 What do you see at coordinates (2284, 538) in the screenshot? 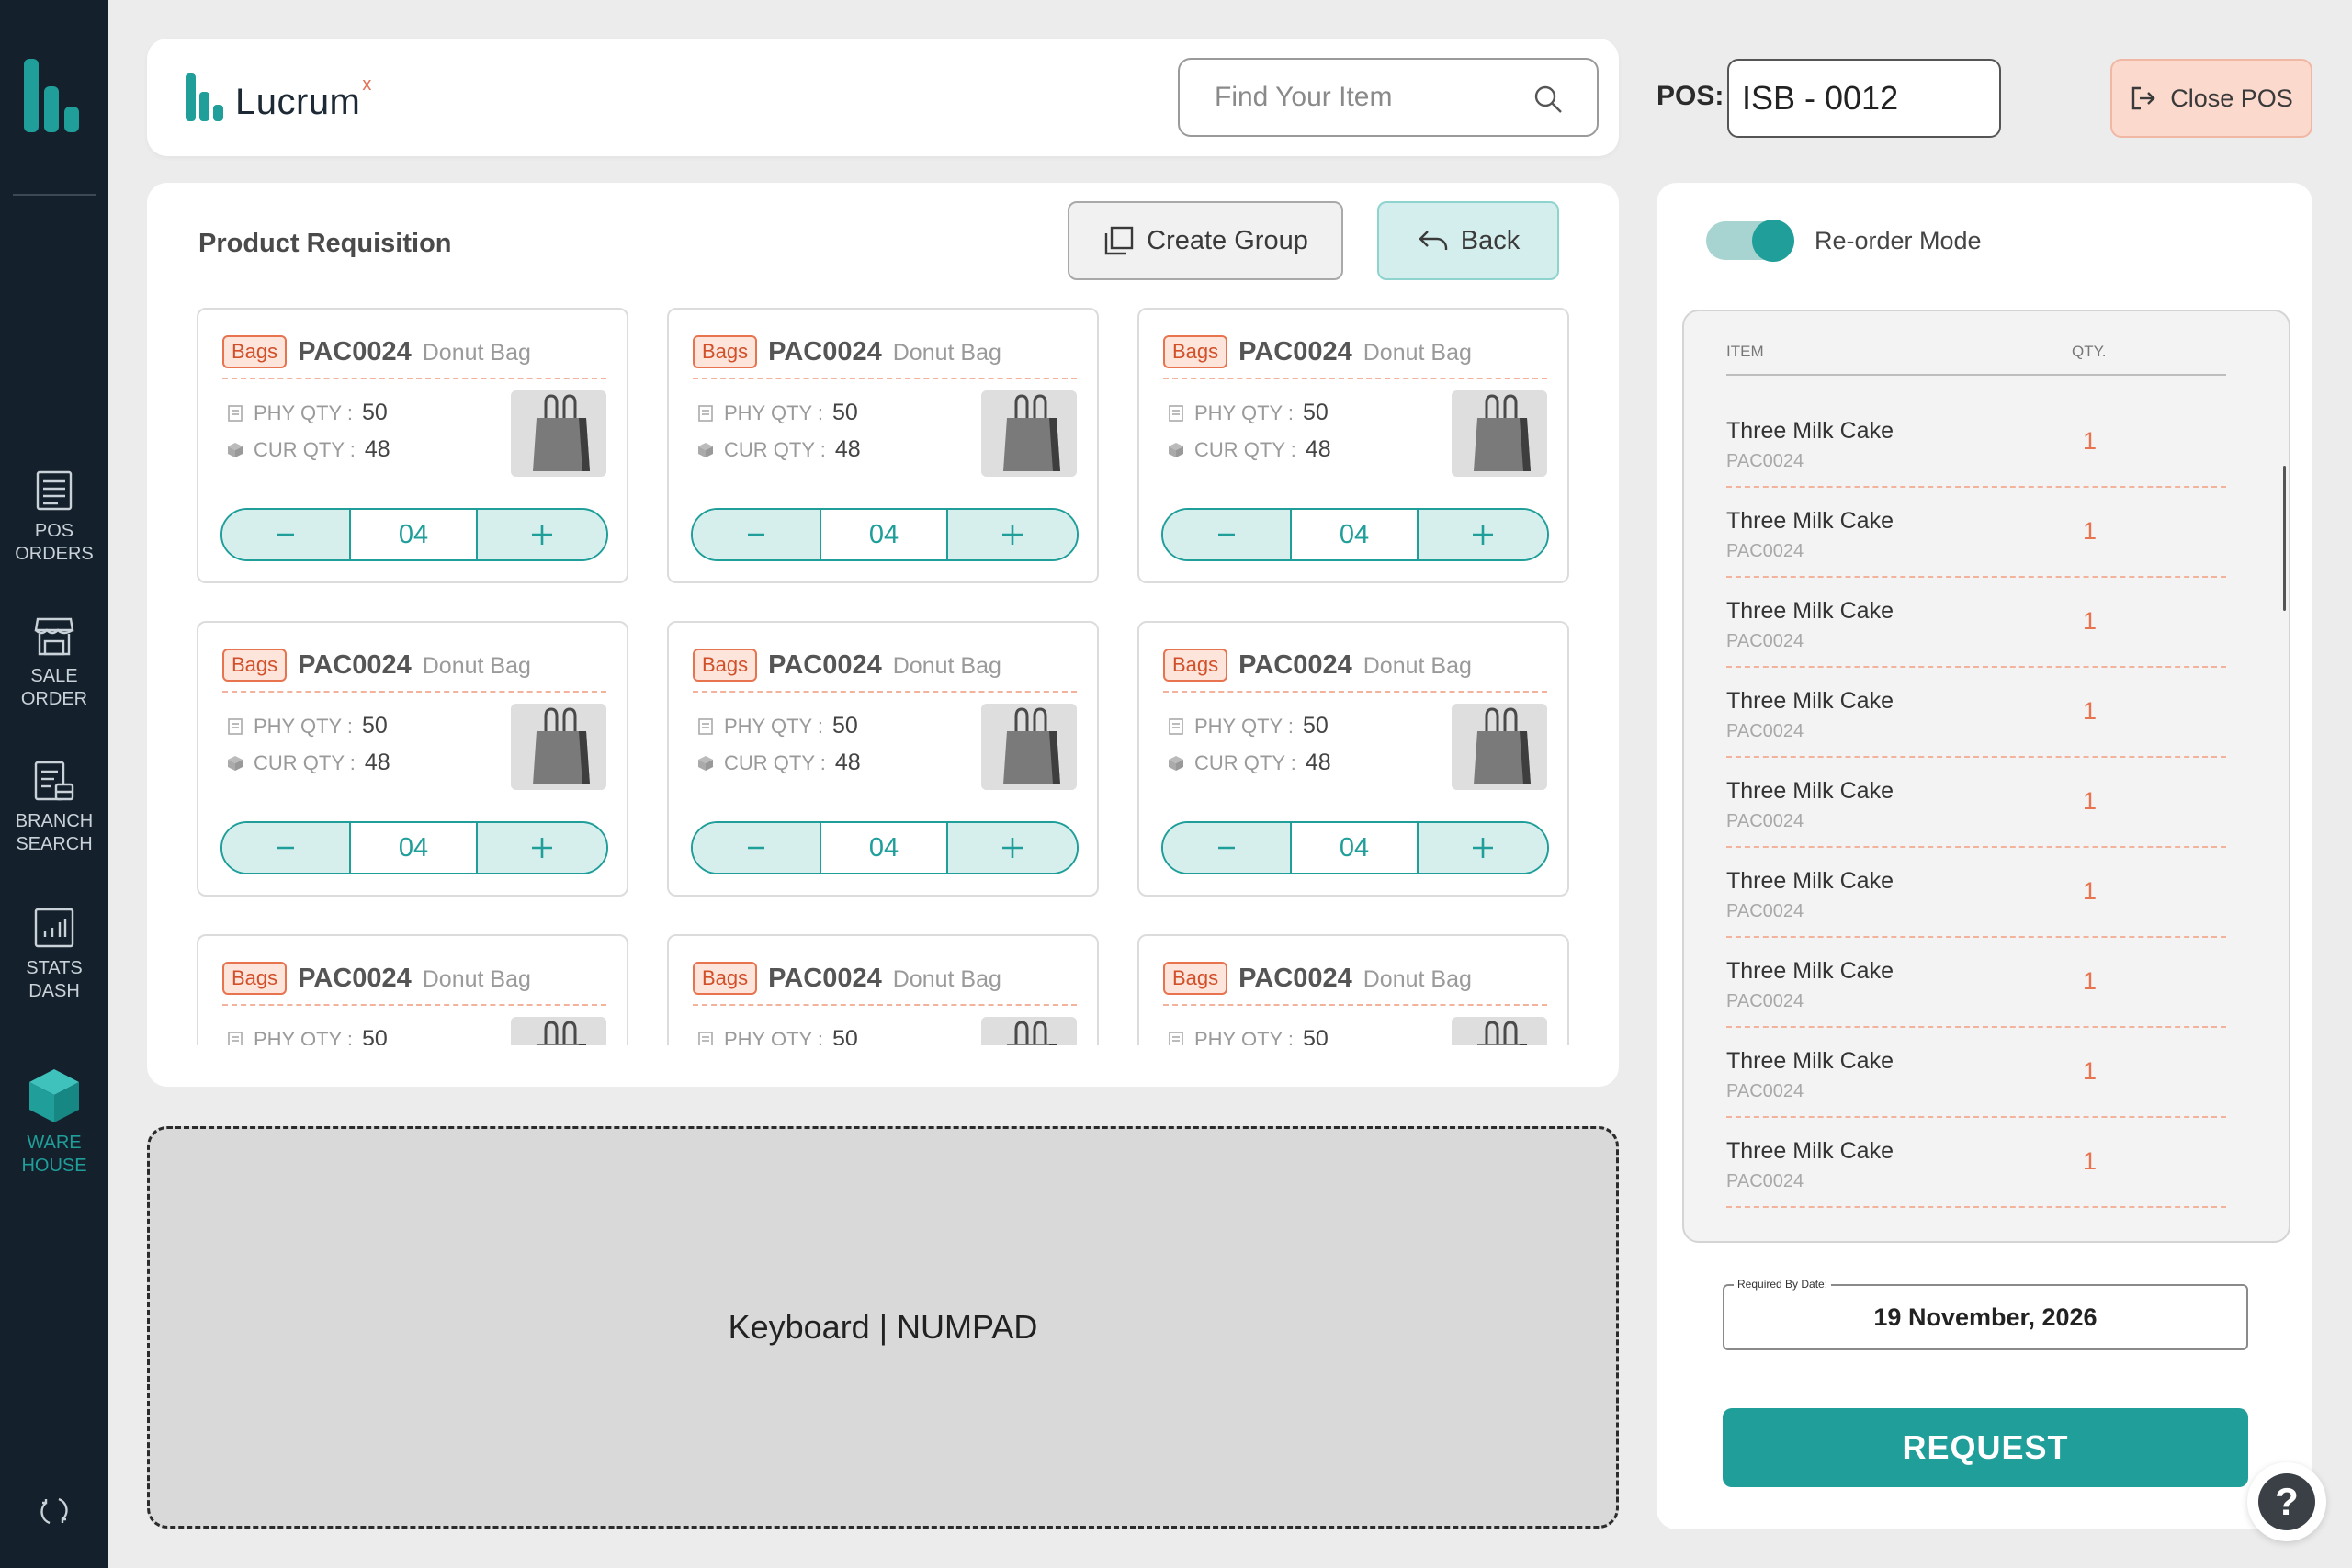
I see `scrollbar` at bounding box center [2284, 538].